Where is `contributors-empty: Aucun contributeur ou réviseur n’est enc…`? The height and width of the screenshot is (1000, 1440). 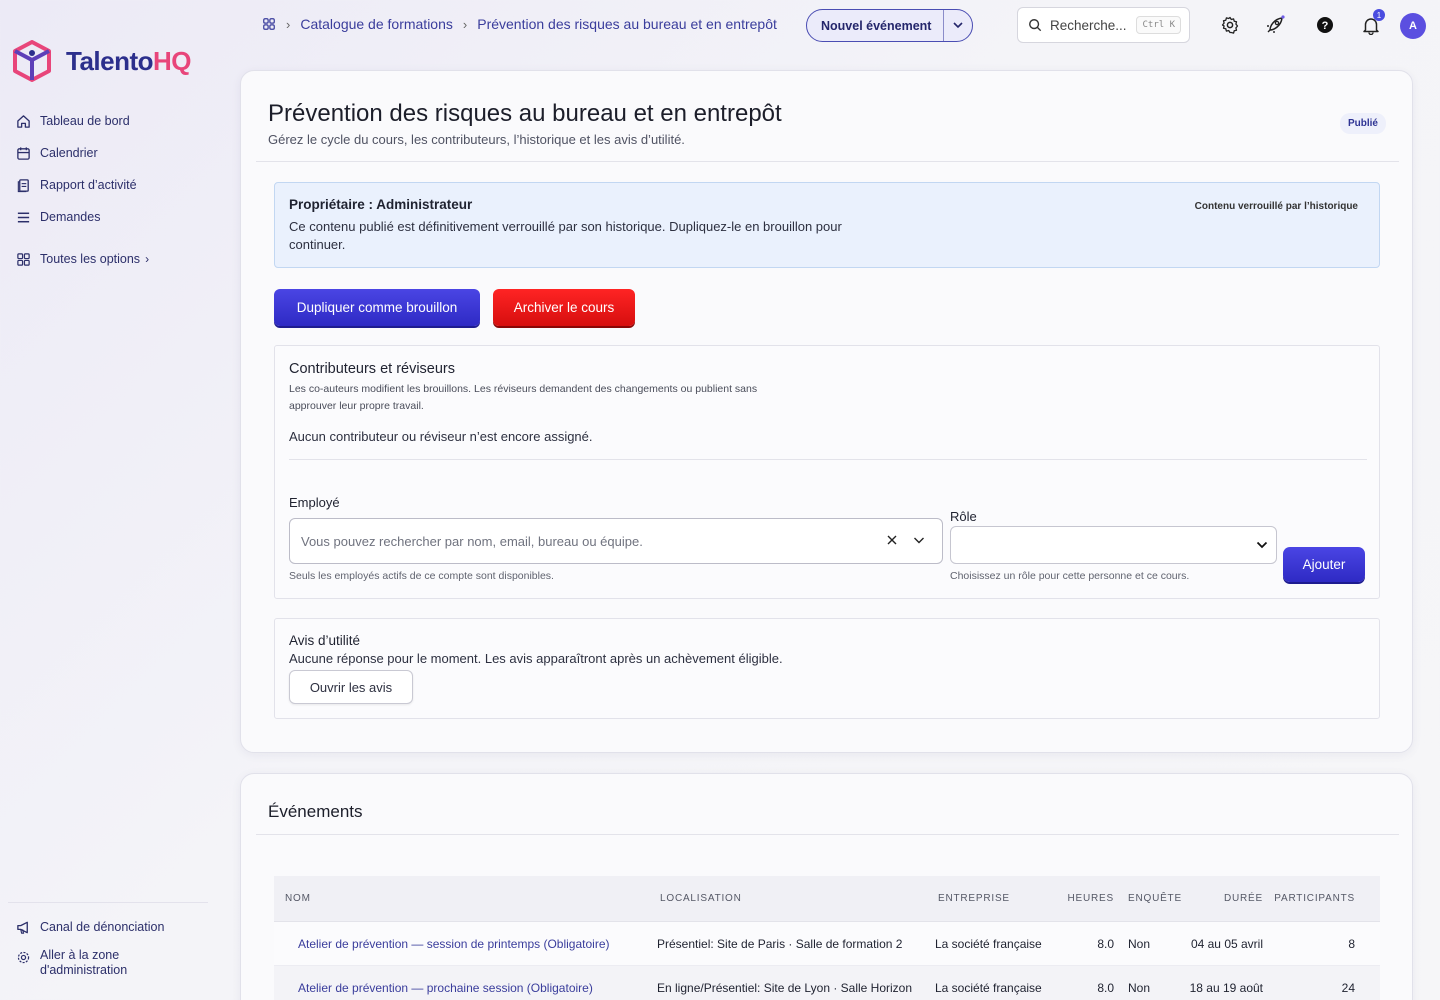 contributors-empty: Aucun contributeur ou réviseur n’est enc… is located at coordinates (441, 436).